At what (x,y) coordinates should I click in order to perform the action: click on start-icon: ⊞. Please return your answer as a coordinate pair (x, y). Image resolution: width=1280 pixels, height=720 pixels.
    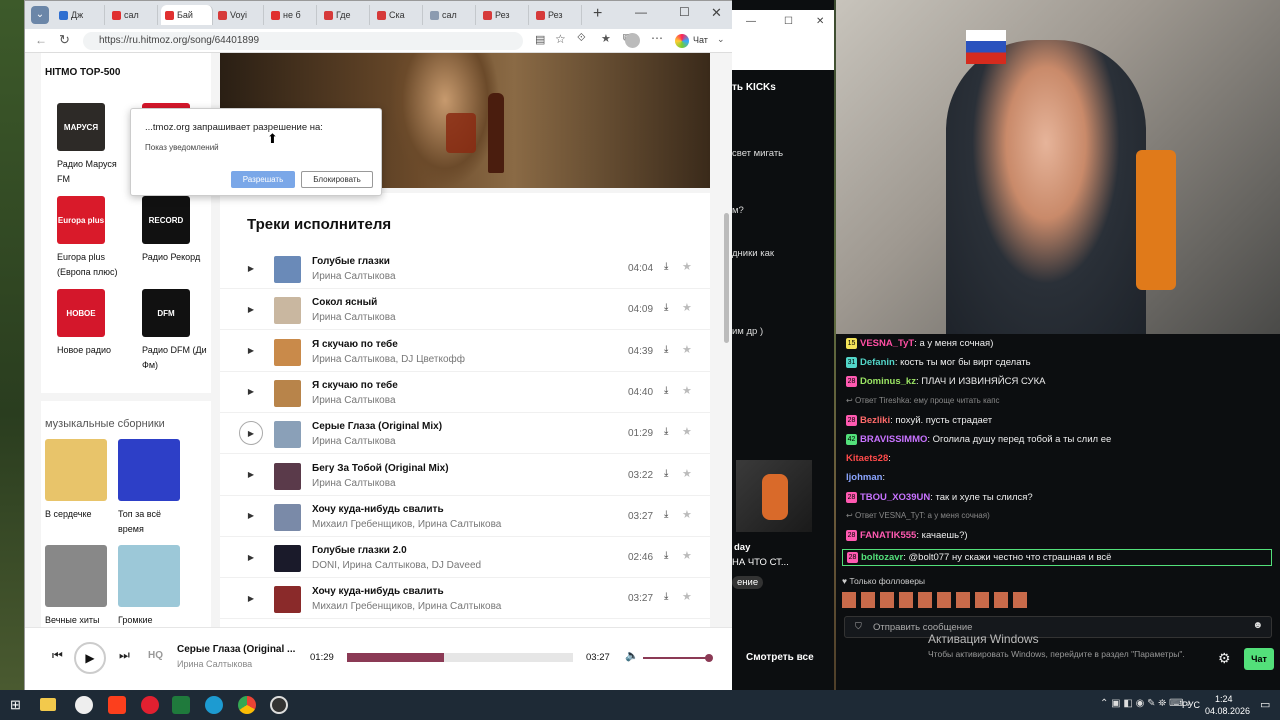
    Looking at the image, I should click on (15, 705).